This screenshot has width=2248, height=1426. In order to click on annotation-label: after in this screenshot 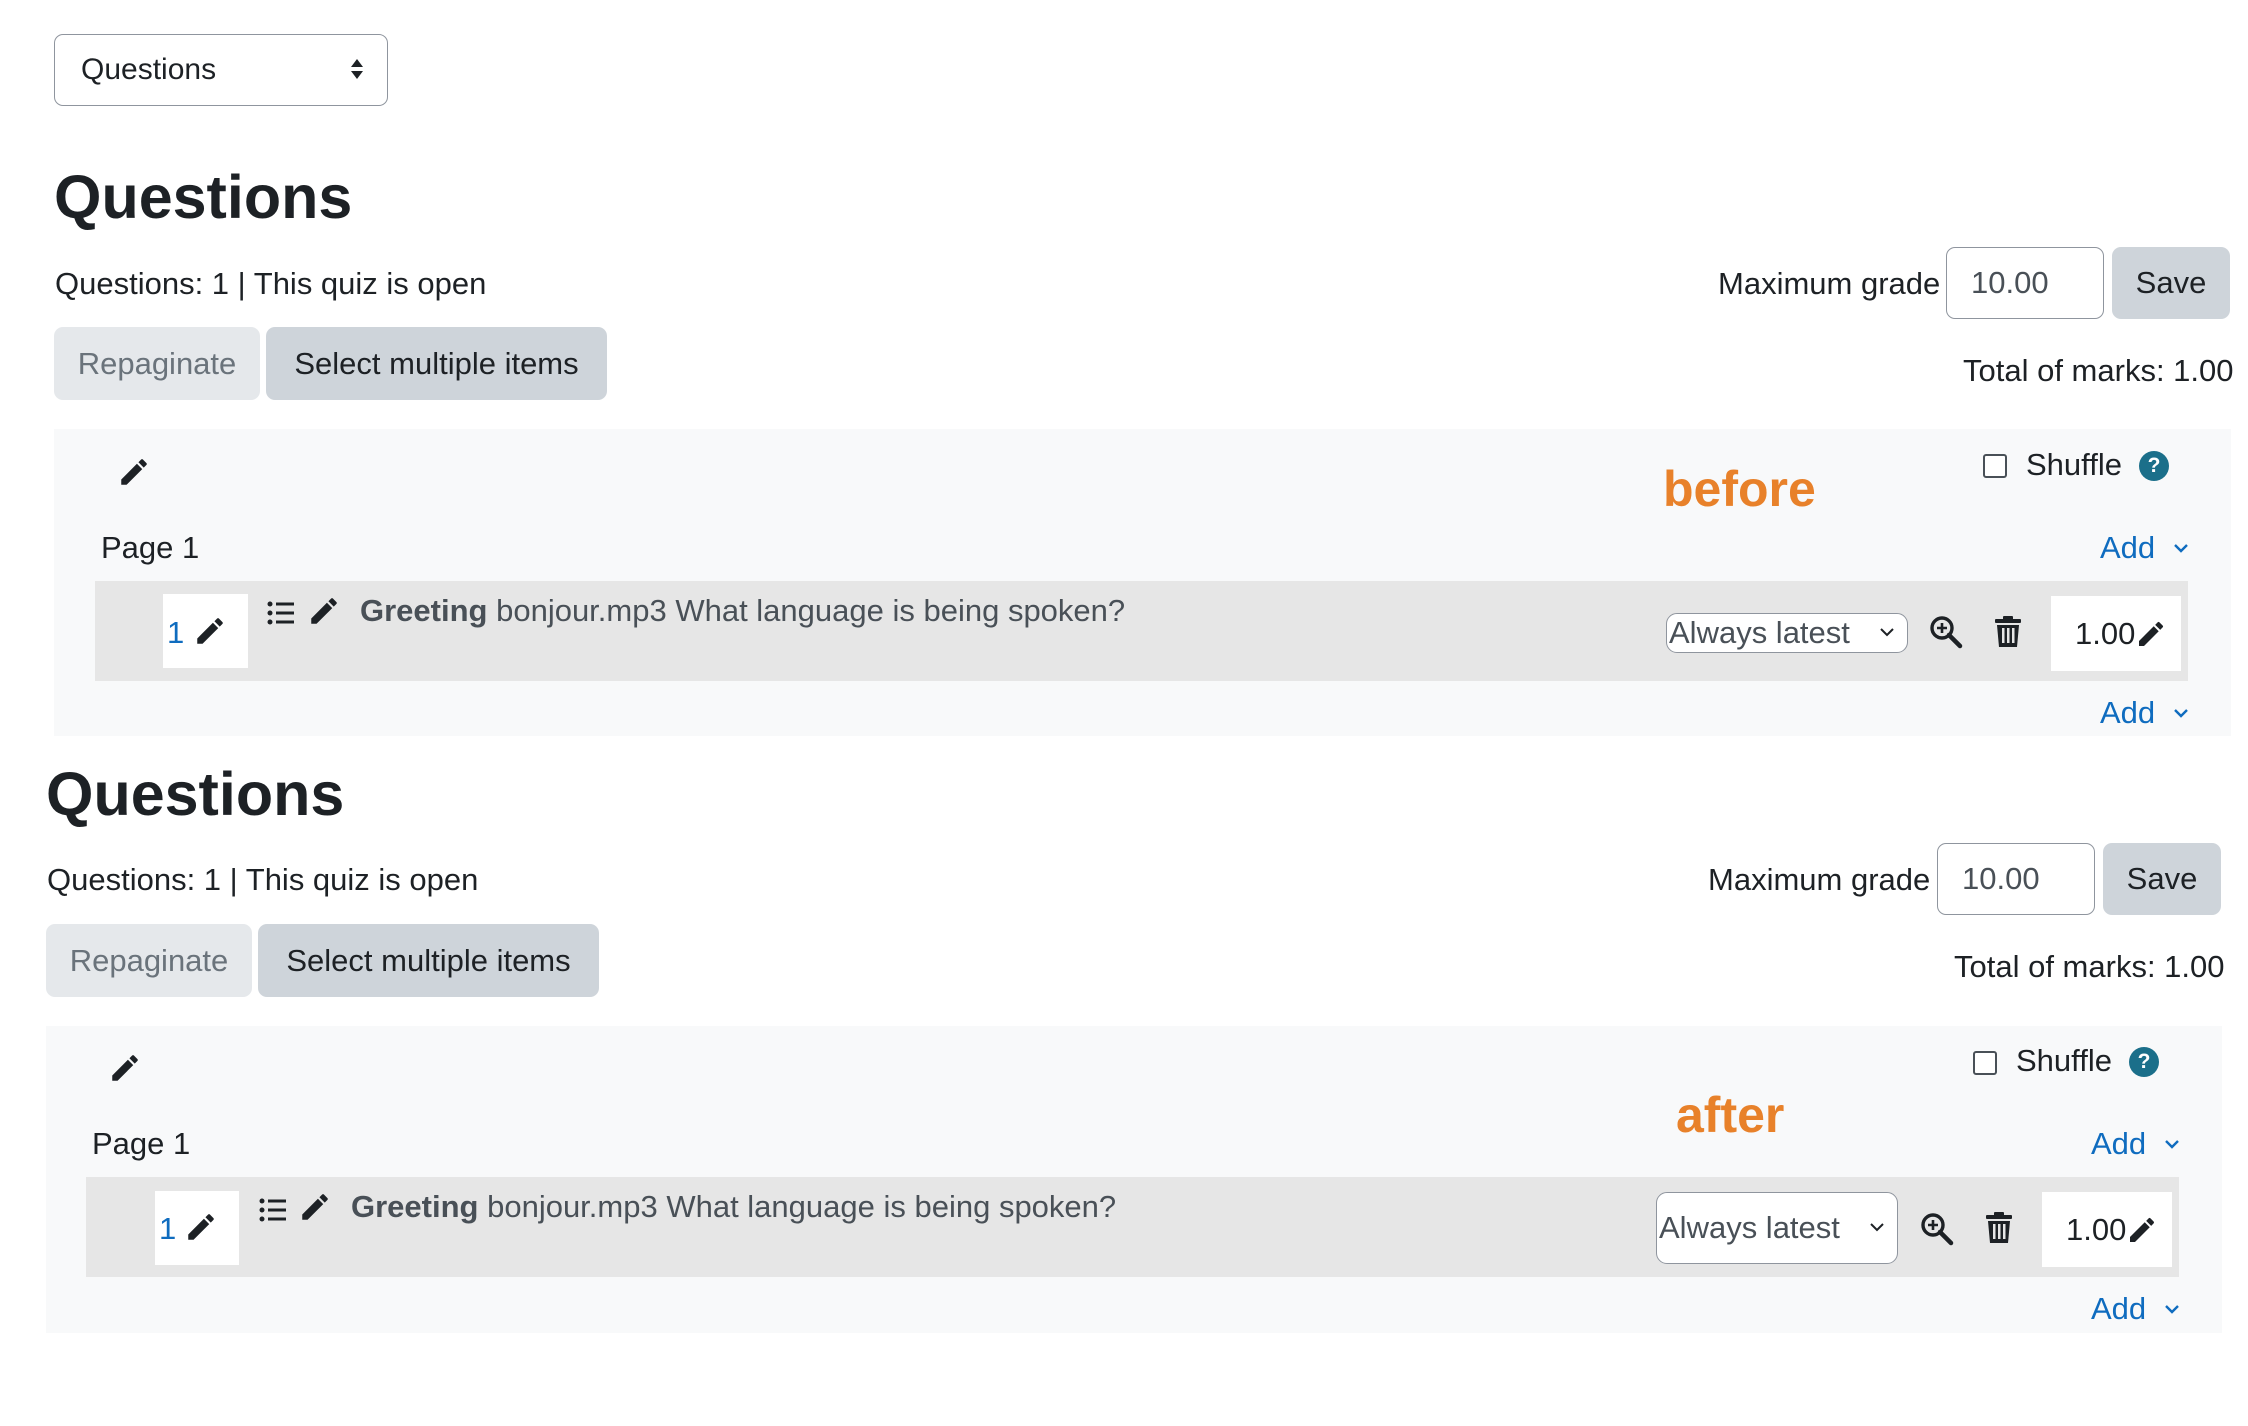, I will do `click(1730, 1115)`.